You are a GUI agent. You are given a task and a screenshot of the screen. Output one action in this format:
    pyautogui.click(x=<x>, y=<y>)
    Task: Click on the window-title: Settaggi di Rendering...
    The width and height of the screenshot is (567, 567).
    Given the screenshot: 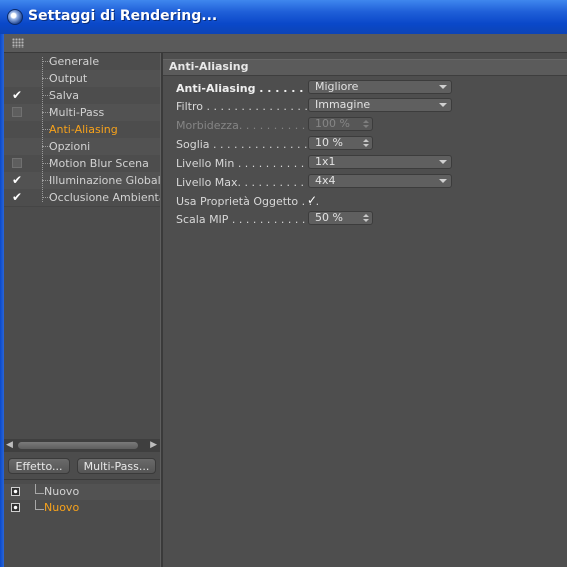 What is the action you would take?
    pyautogui.click(x=123, y=16)
    